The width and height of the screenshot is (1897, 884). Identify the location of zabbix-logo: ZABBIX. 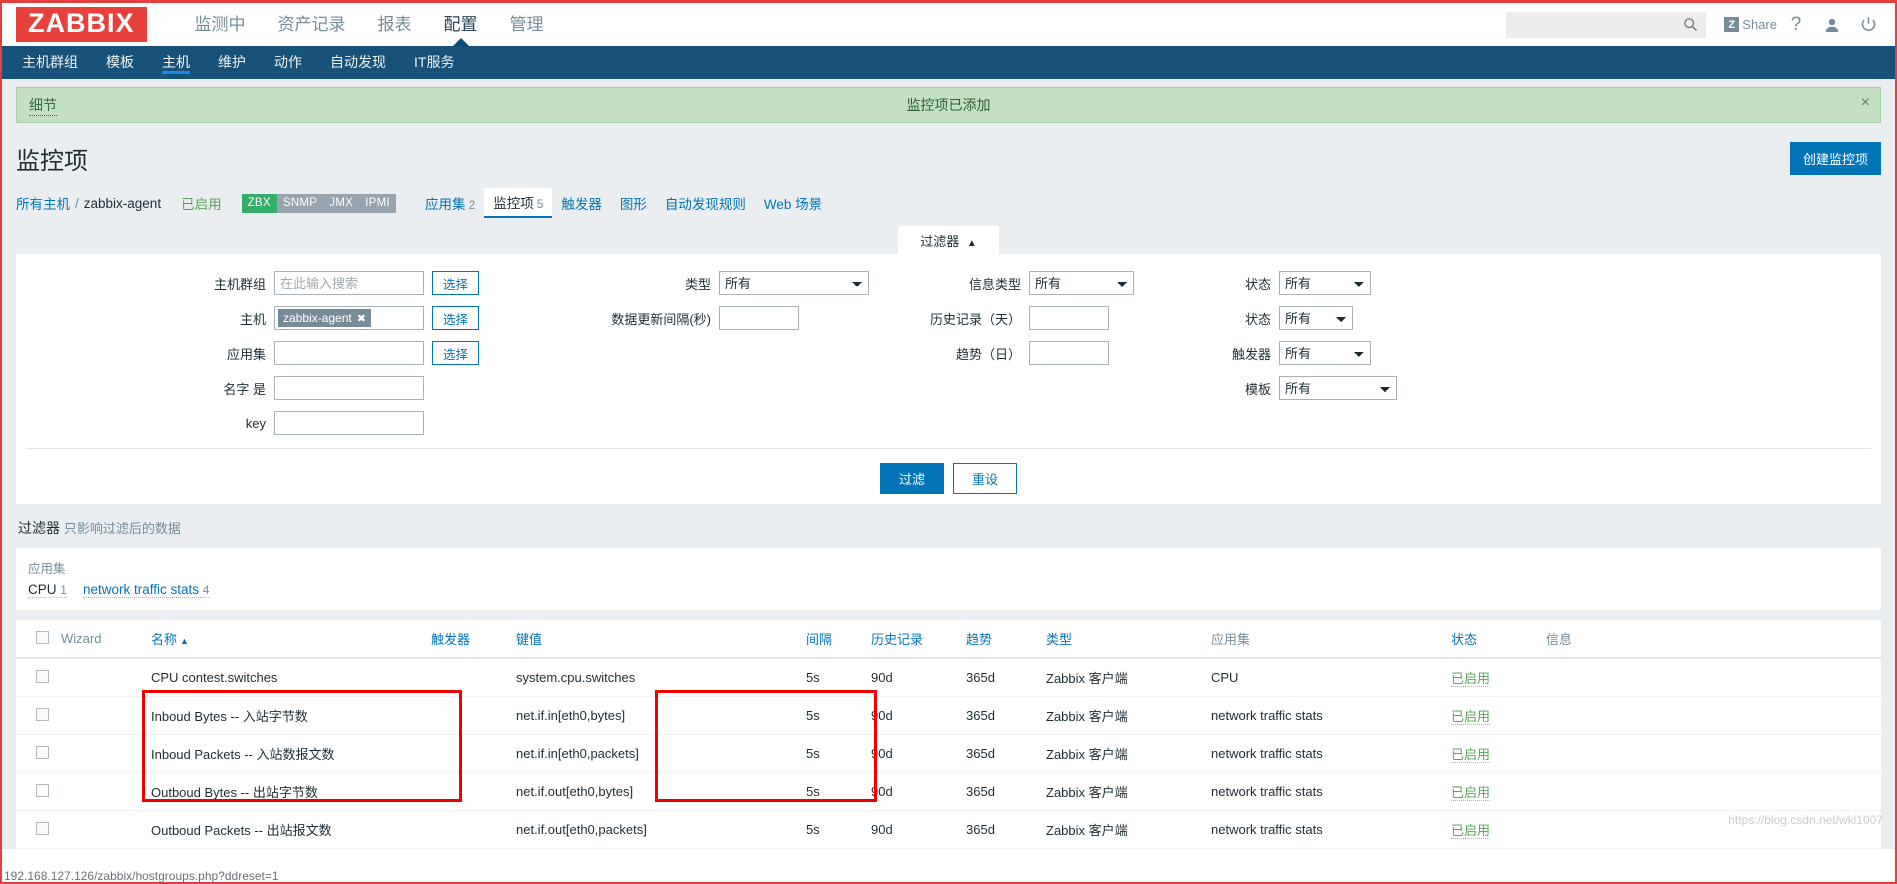
(81, 24).